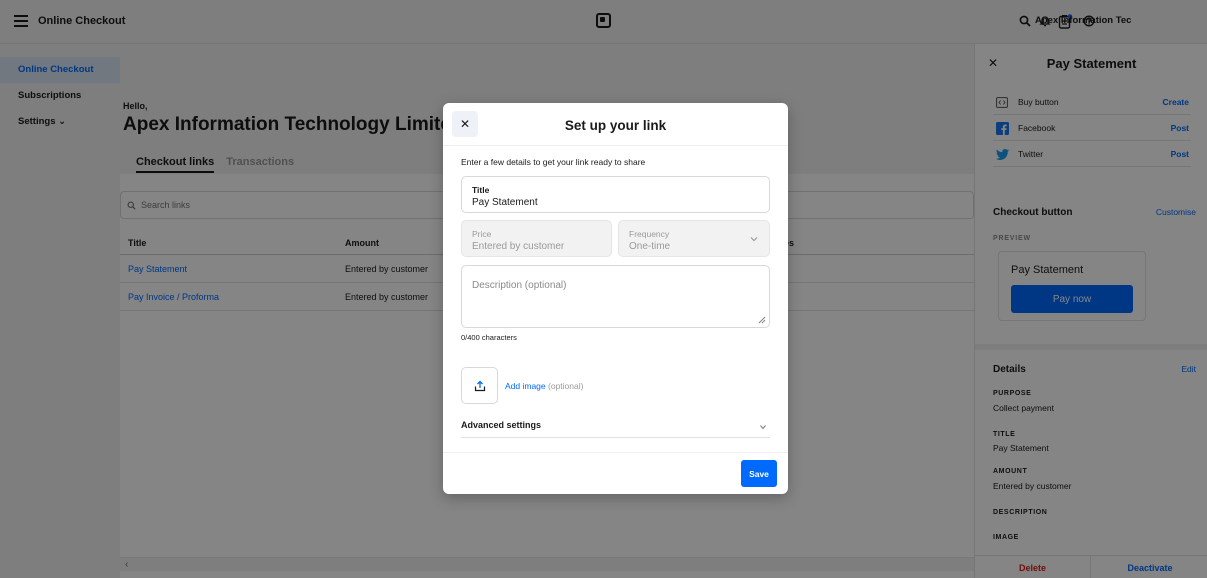 This screenshot has height=578, width=1207. I want to click on upload-image-button, so click(479, 385).